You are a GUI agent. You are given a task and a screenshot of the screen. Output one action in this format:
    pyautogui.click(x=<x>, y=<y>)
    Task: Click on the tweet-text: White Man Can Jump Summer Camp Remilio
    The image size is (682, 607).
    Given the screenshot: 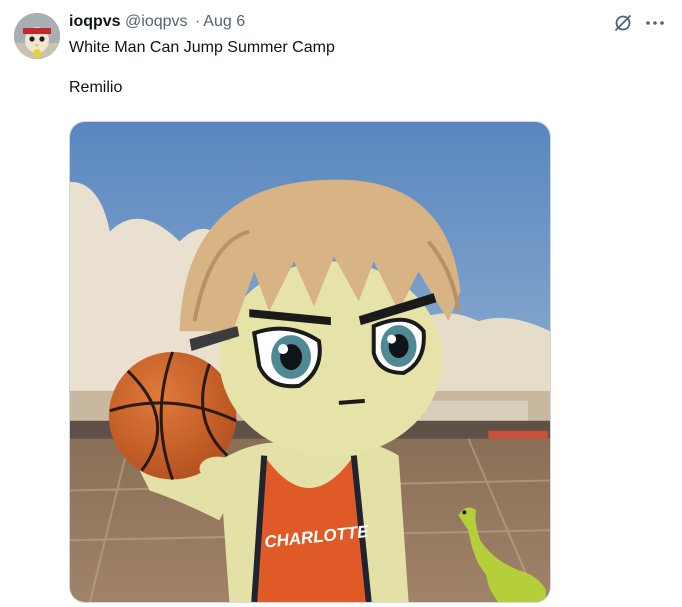 What is the action you would take?
    pyautogui.click(x=202, y=67)
    